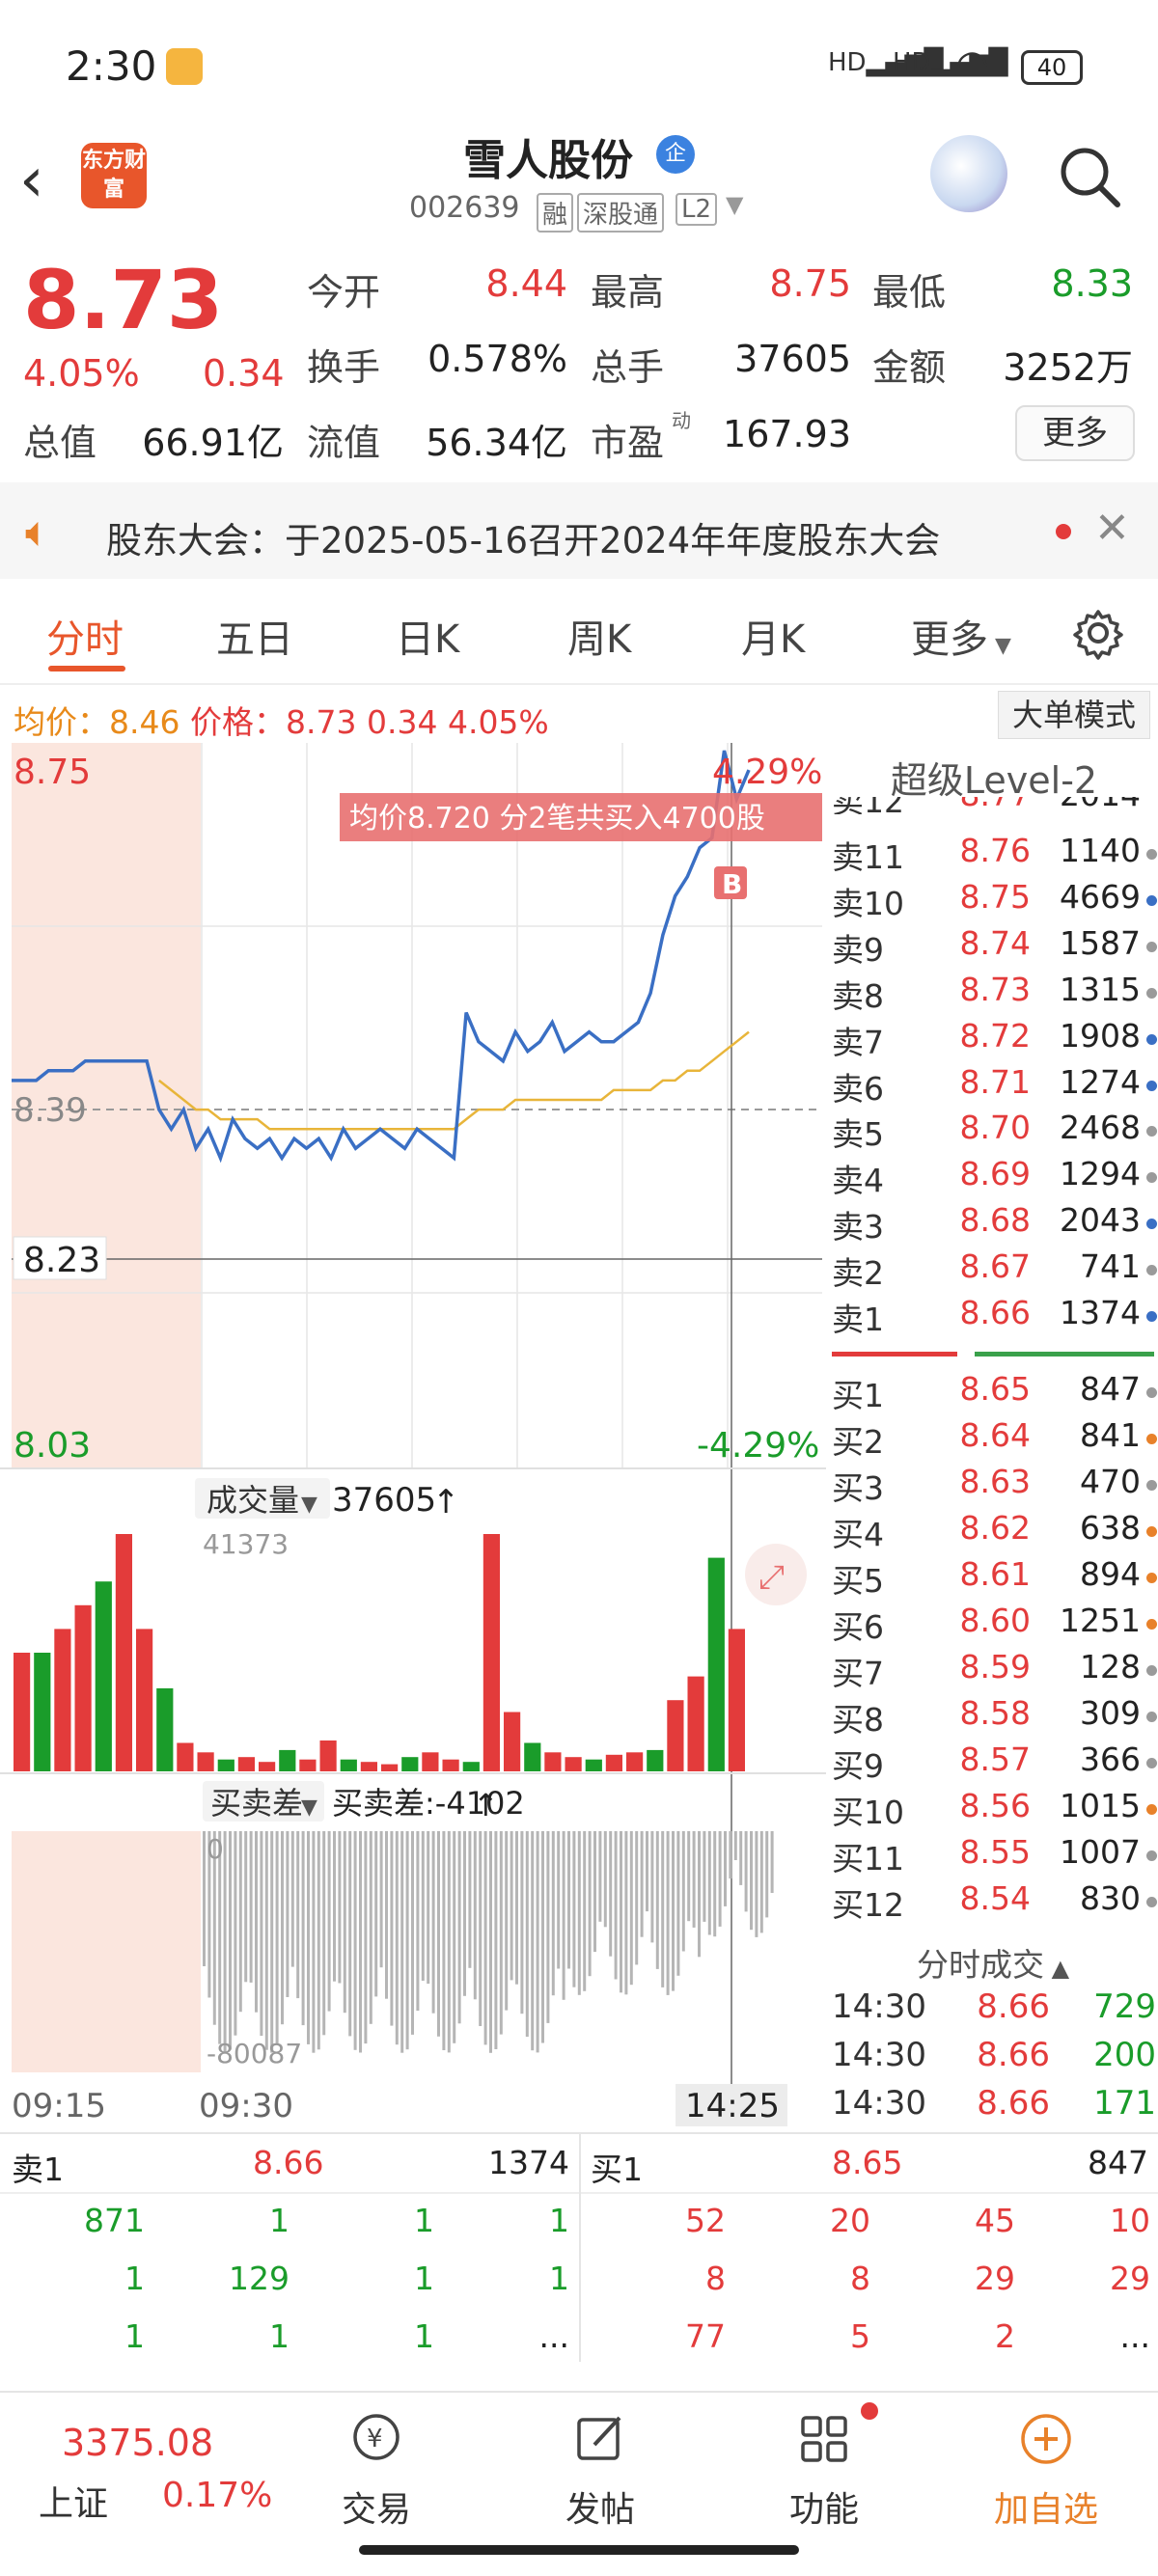 The image size is (1158, 2576). What do you see at coordinates (993, 947) in the screenshot?
I see `ask-row: 卖9 8.74 1587` at bounding box center [993, 947].